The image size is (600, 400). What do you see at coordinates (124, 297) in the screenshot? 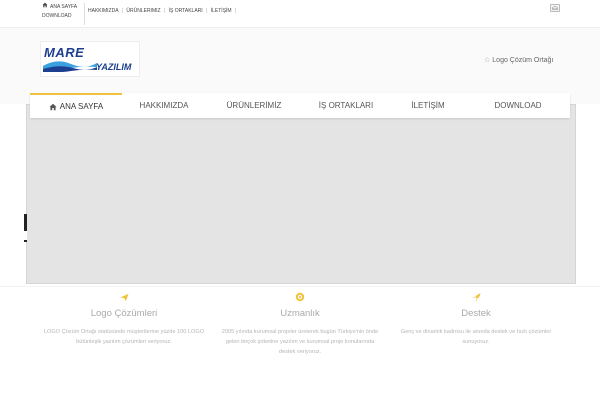
I see `send-icon` at bounding box center [124, 297].